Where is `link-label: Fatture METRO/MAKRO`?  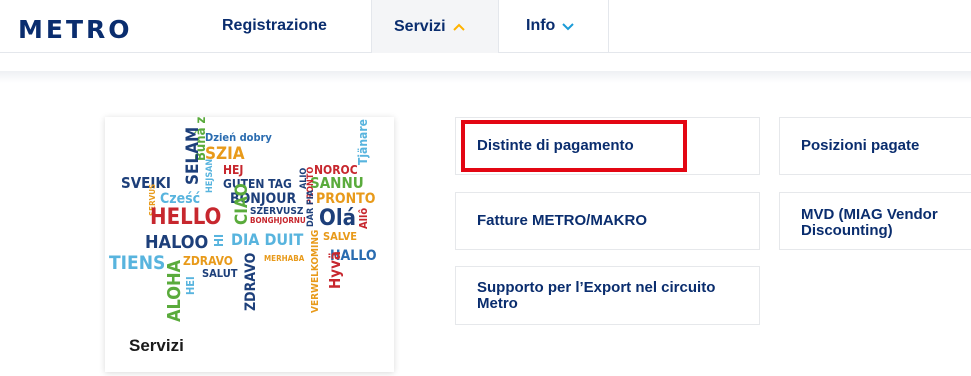 link-label: Fatture METRO/MAKRO is located at coordinates (562, 220).